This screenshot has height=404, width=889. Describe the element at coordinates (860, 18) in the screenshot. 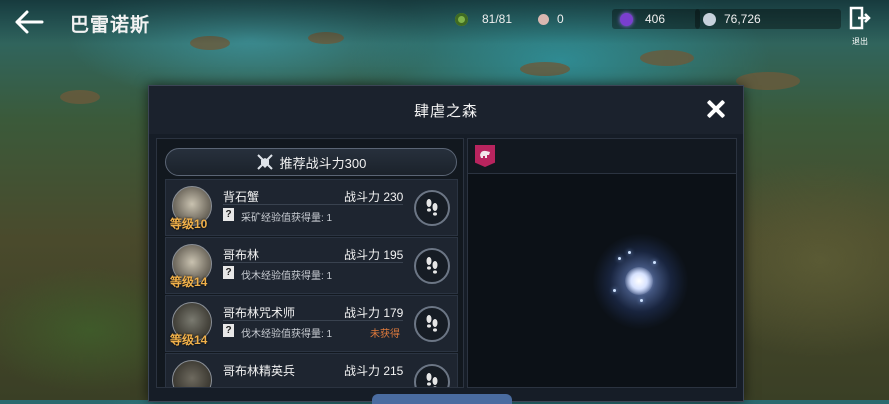

I see `exit-door-icon` at that location.